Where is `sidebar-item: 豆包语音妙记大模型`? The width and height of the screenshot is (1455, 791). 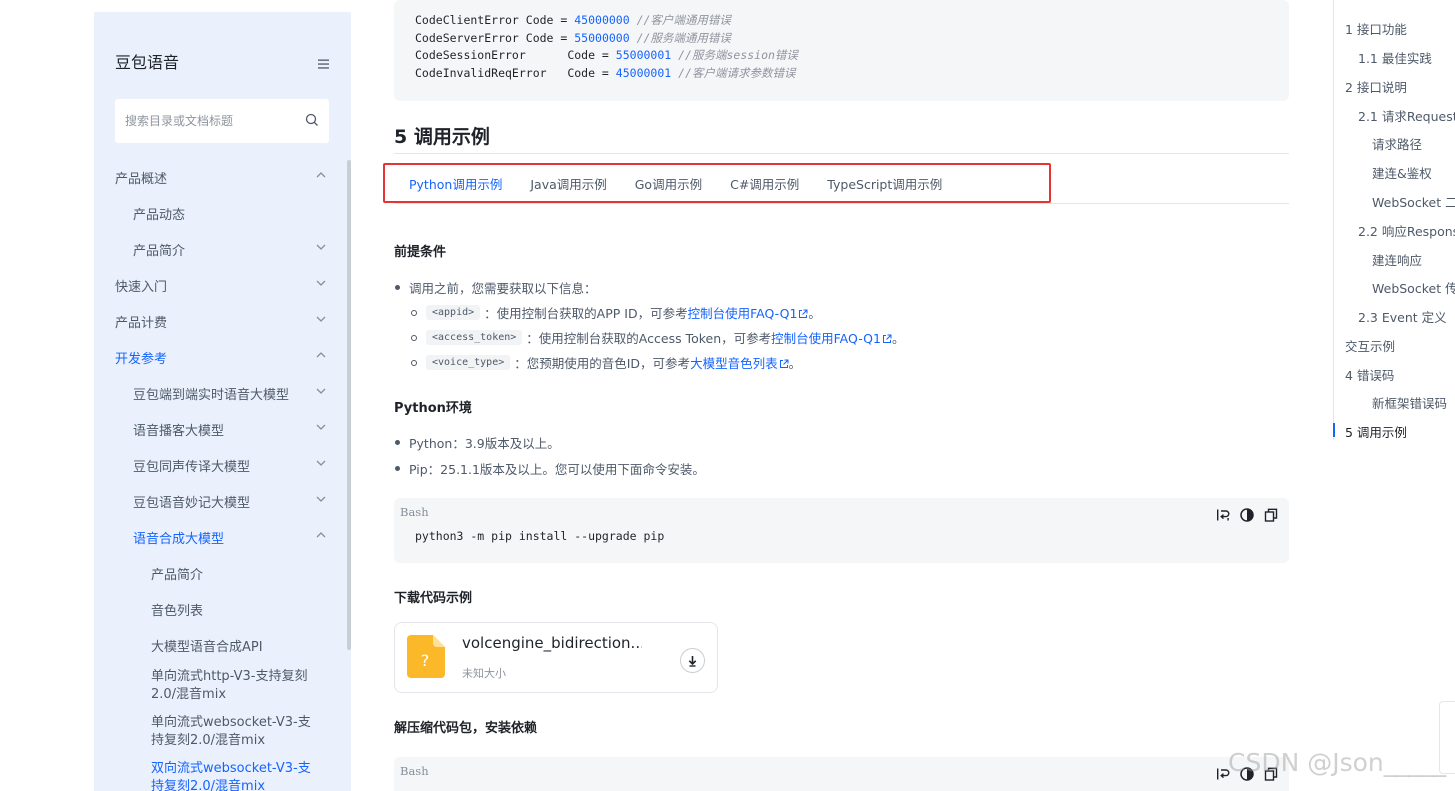
sidebar-item: 豆包语音妙记大模型 is located at coordinates (222, 501).